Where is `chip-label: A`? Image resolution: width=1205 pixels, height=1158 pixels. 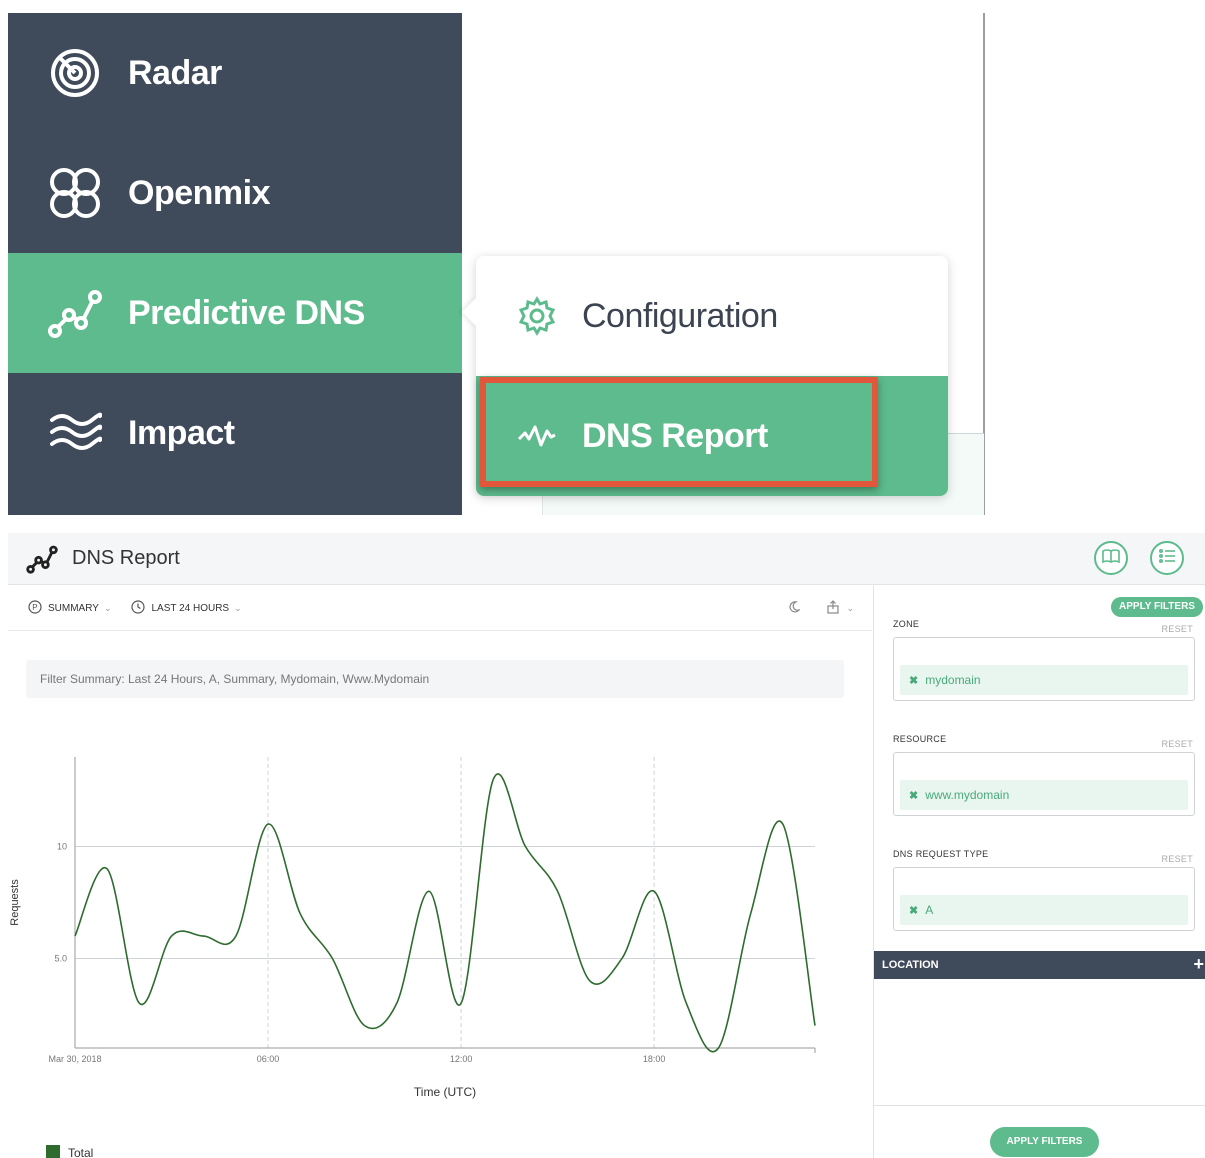 chip-label: A is located at coordinates (929, 910).